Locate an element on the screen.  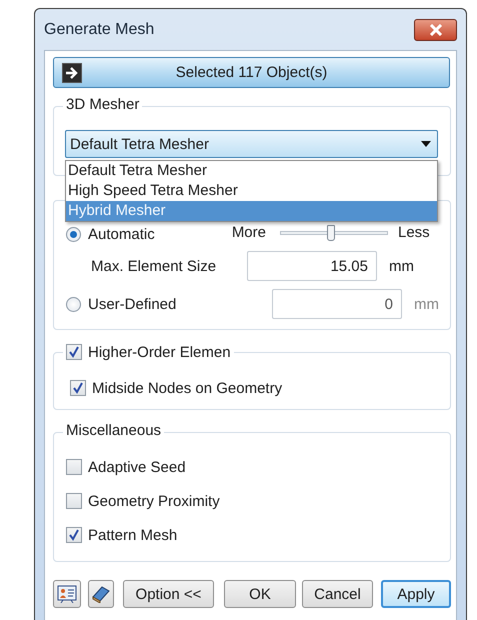
dialog-button: OK is located at coordinates (260, 594).